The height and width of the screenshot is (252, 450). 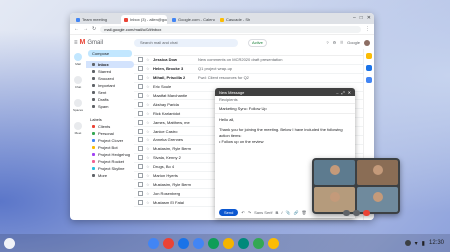 What do you see at coordinates (367, 42) in the screenshot?
I see `avatar` at bounding box center [367, 42].